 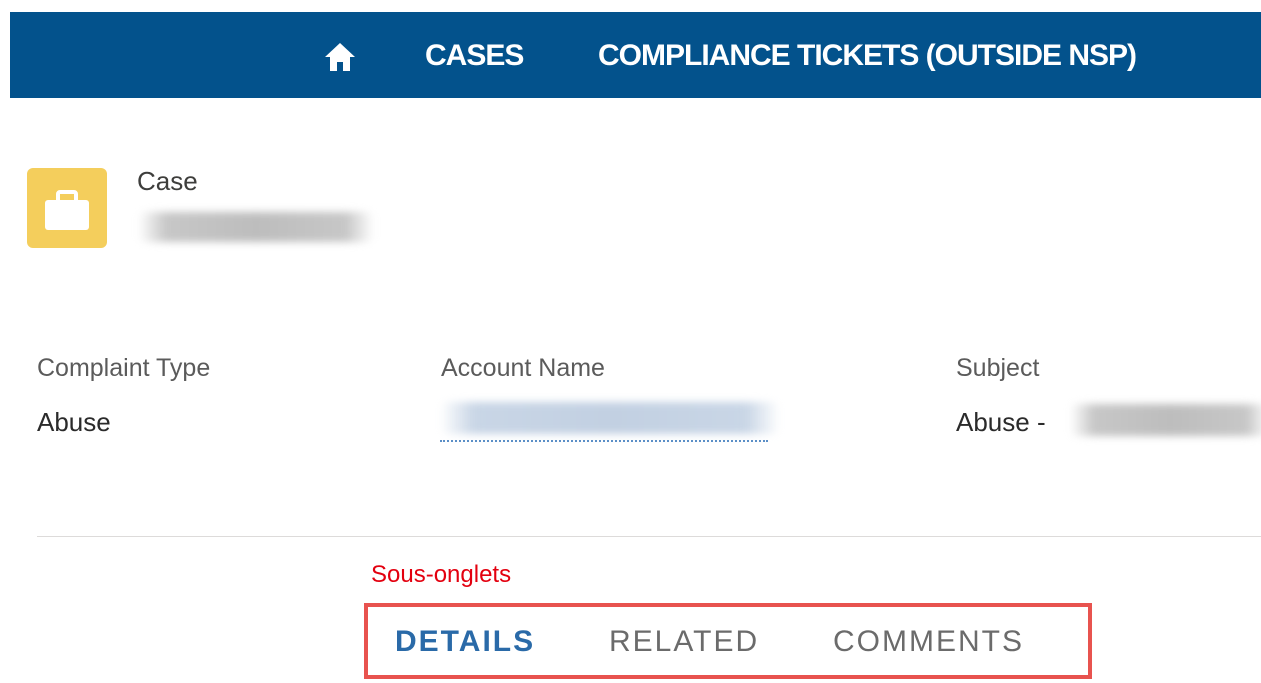 I want to click on tab-comments: COMMENTS, so click(x=928, y=642).